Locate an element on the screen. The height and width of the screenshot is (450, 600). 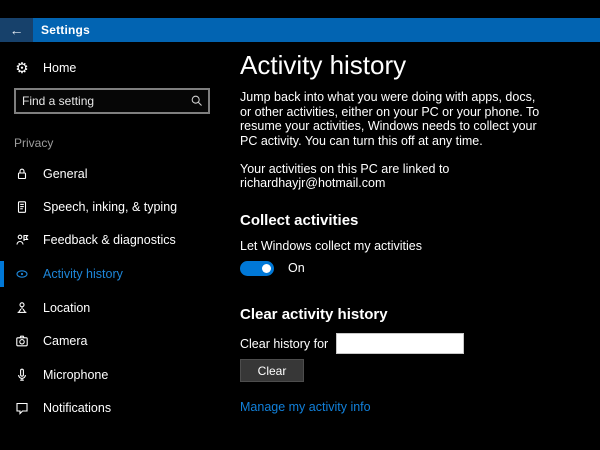
sidebar-item-label: Feedback & diagnostics is located at coordinates (109, 240).